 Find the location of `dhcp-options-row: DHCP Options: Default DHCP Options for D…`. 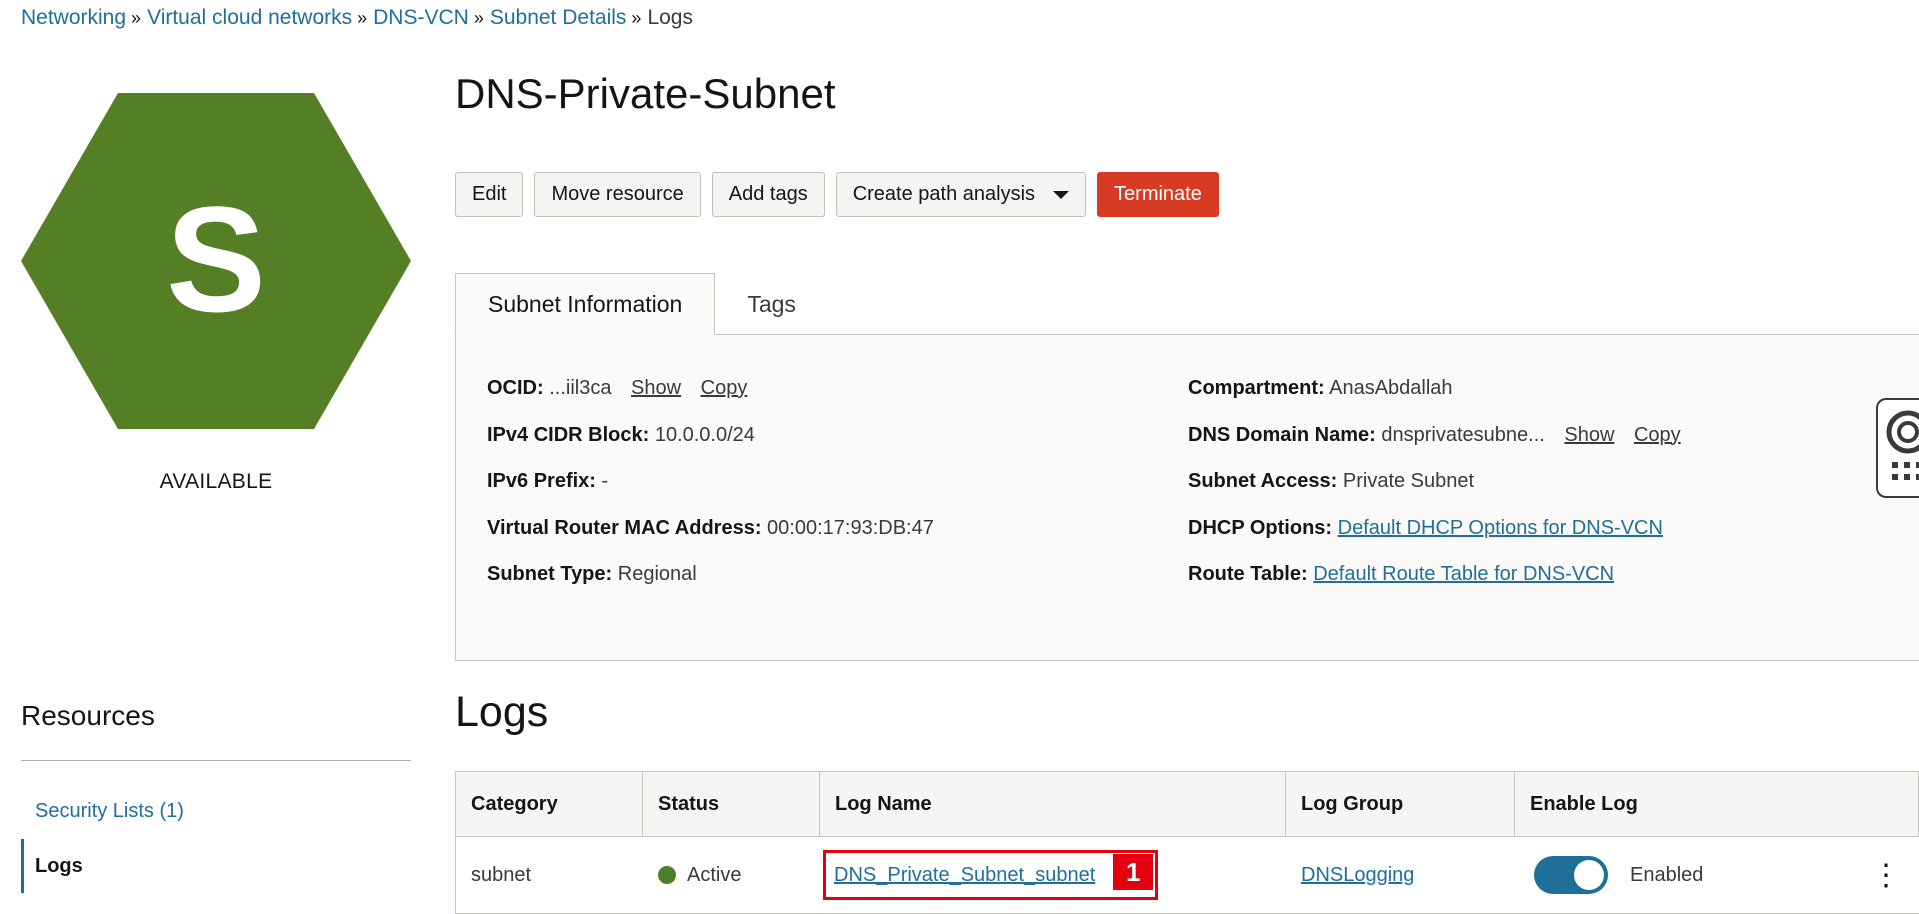

dhcp-options-row: DHCP Options: Default DHCP Options for D… is located at coordinates (1434, 540).